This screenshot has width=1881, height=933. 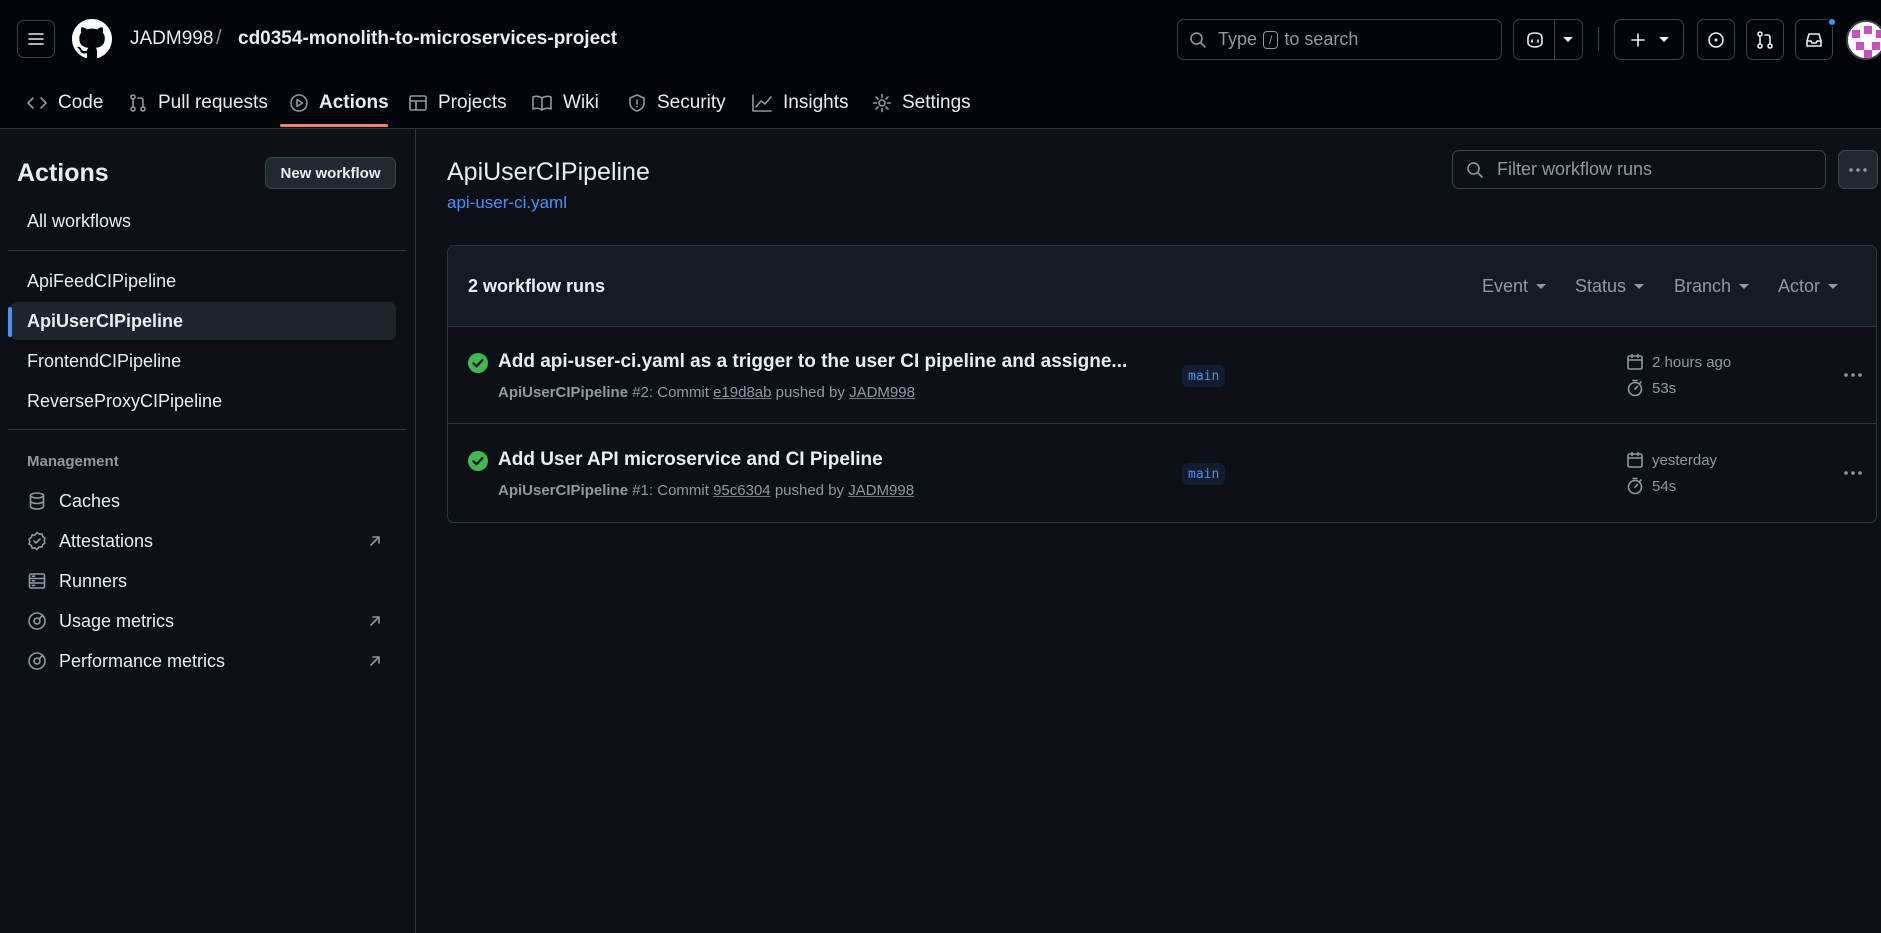 What do you see at coordinates (203, 581) in the screenshot?
I see `sidebar-item-runners: Runners` at bounding box center [203, 581].